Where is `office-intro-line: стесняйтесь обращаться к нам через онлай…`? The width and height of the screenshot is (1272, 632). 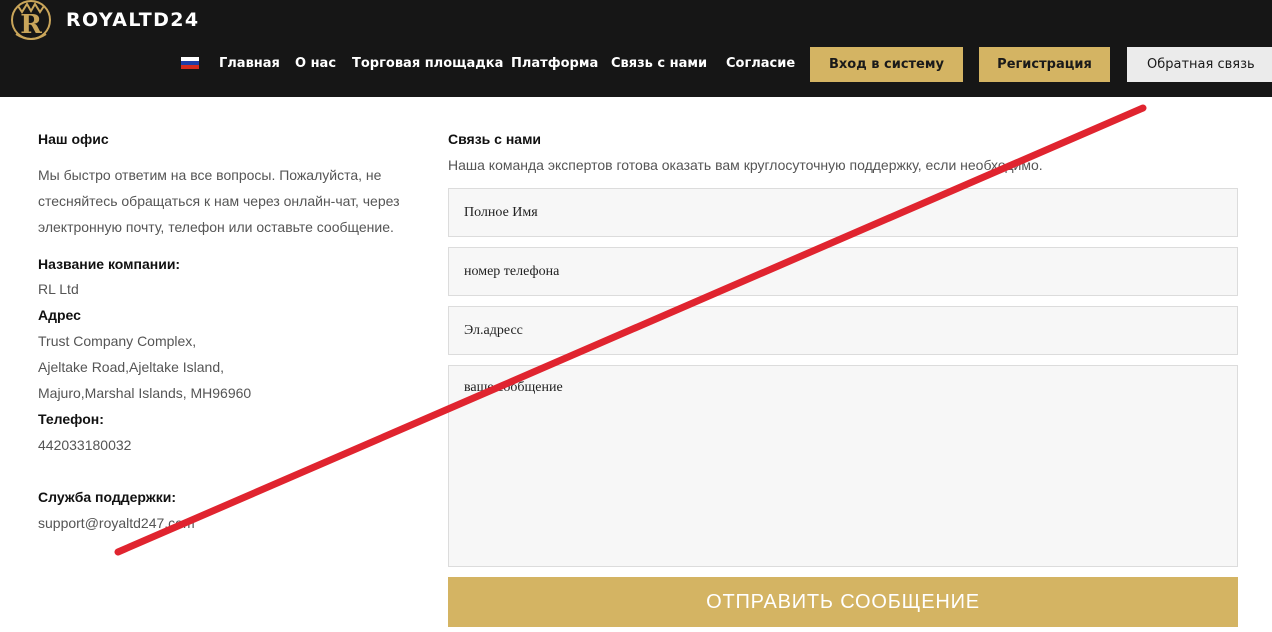 office-intro-line: стесняйтесь обращаться к нам через онлай… is located at coordinates (219, 201).